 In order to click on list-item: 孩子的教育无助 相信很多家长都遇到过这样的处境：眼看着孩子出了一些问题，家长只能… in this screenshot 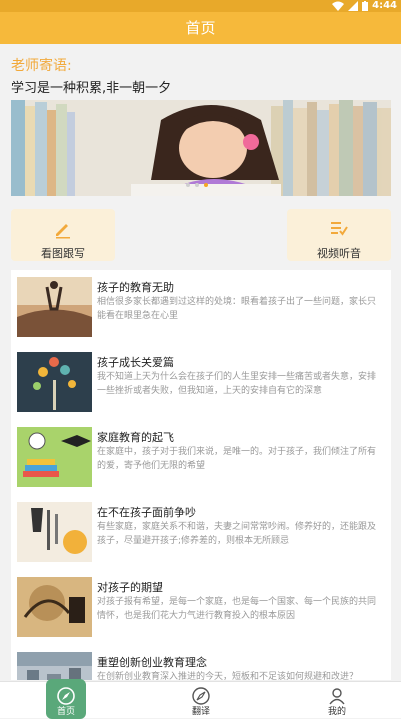, I will do `click(201, 307)`.